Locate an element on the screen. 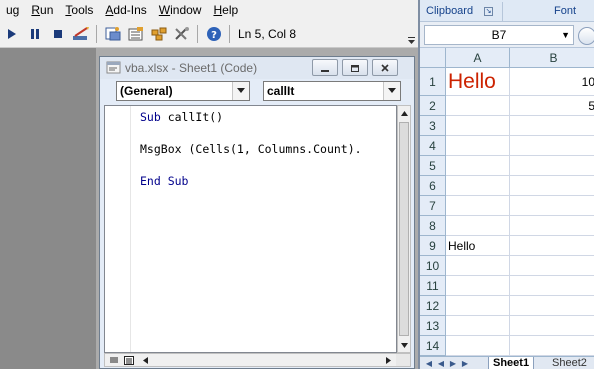 The height and width of the screenshot is (369, 594). toolbar-overflow-chevron-icon is located at coordinates (411, 40).